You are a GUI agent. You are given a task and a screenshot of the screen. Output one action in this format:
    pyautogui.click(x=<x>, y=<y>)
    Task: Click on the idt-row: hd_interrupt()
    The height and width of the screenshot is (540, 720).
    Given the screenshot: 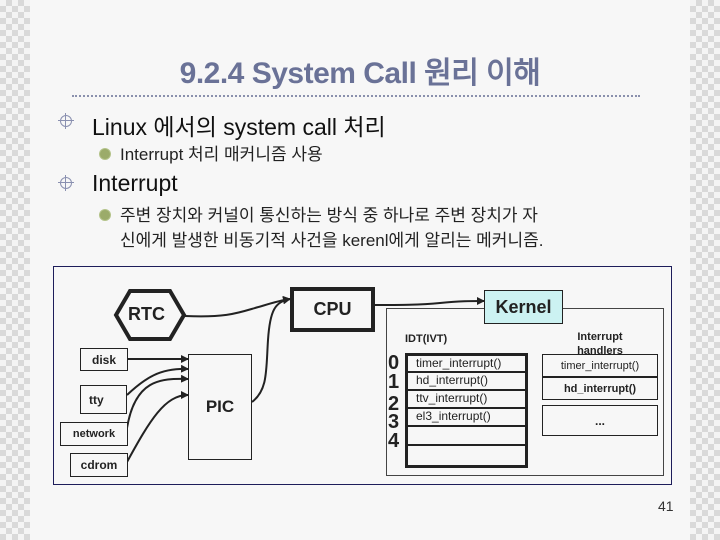 What is the action you would take?
    pyautogui.click(x=466, y=382)
    